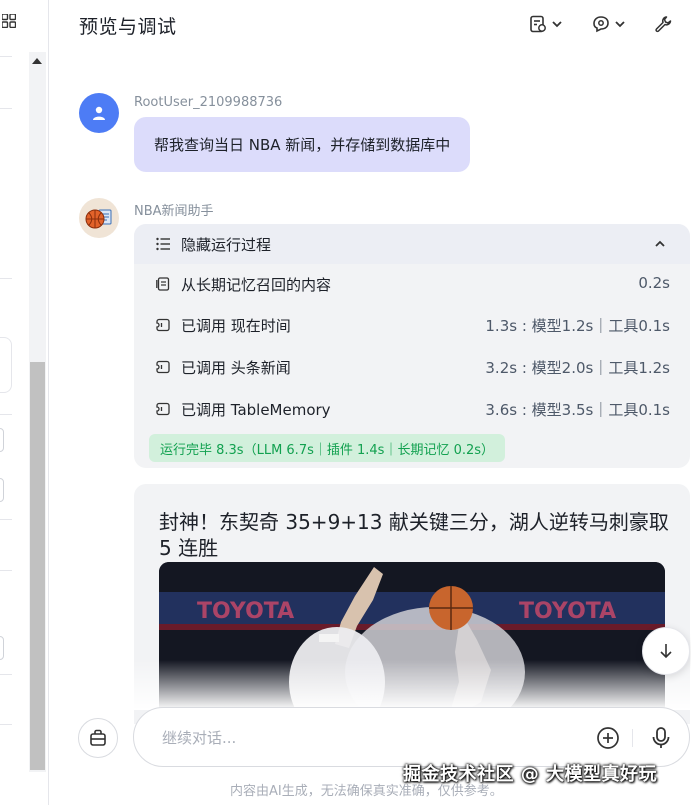  What do you see at coordinates (370, 24) in the screenshot?
I see `panel-header: 预览与调试` at bounding box center [370, 24].